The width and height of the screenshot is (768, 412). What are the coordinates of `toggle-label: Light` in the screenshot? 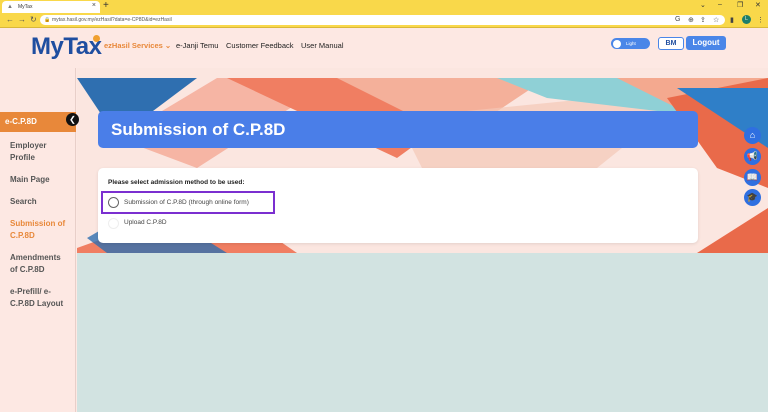 It's located at (631, 43).